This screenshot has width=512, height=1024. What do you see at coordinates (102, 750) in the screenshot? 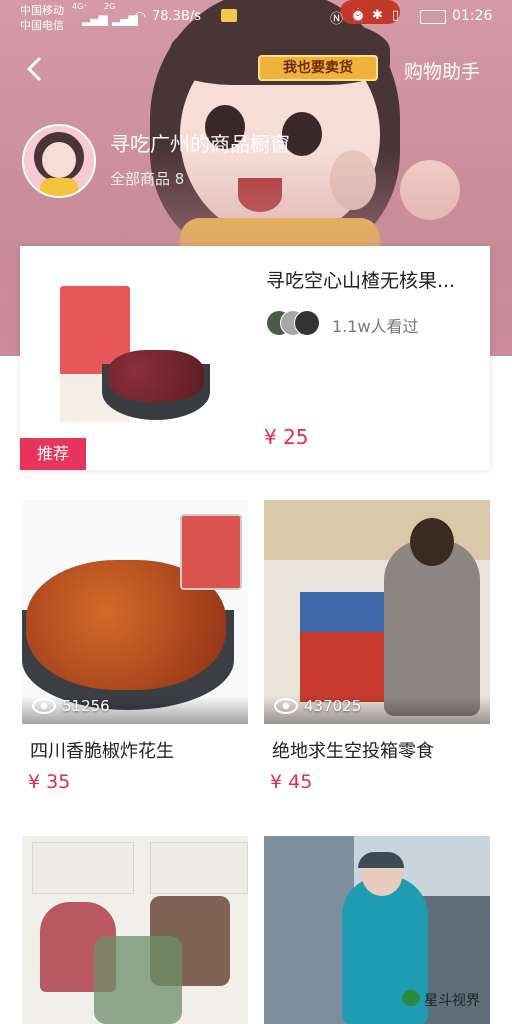
I see `product-title: 四川香脆椒炸花生` at bounding box center [102, 750].